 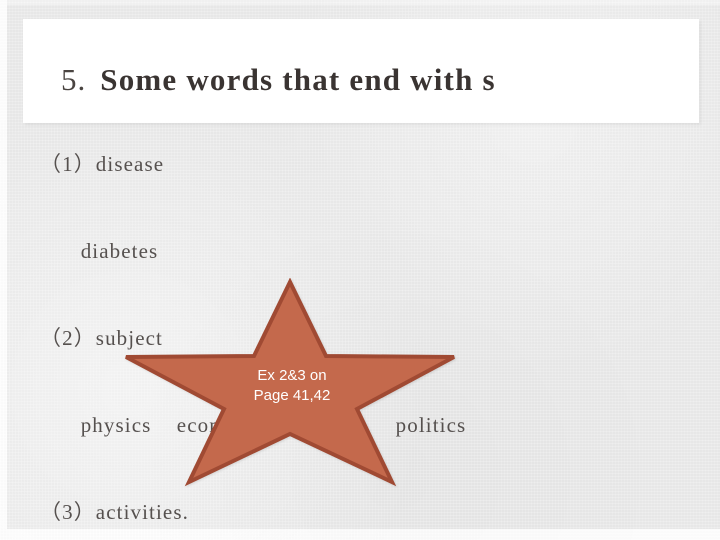 What do you see at coordinates (292, 375) in the screenshot?
I see `star-label-line-1: Ex 2&3 on` at bounding box center [292, 375].